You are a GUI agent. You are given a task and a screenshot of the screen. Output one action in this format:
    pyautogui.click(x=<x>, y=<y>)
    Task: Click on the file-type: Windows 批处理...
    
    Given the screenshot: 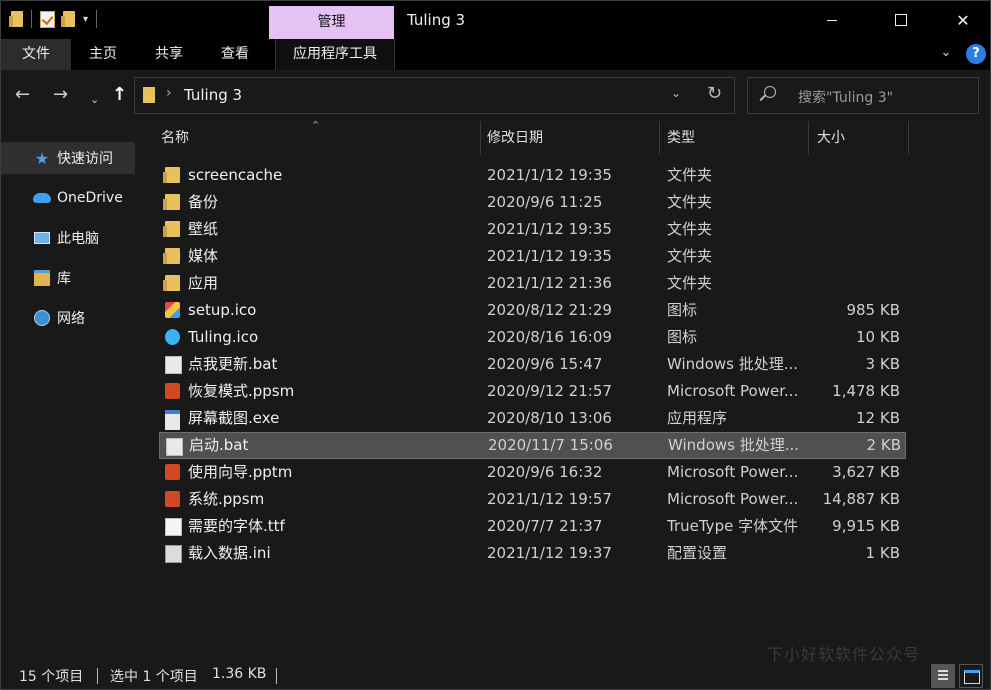 What is the action you would take?
    pyautogui.click(x=734, y=445)
    